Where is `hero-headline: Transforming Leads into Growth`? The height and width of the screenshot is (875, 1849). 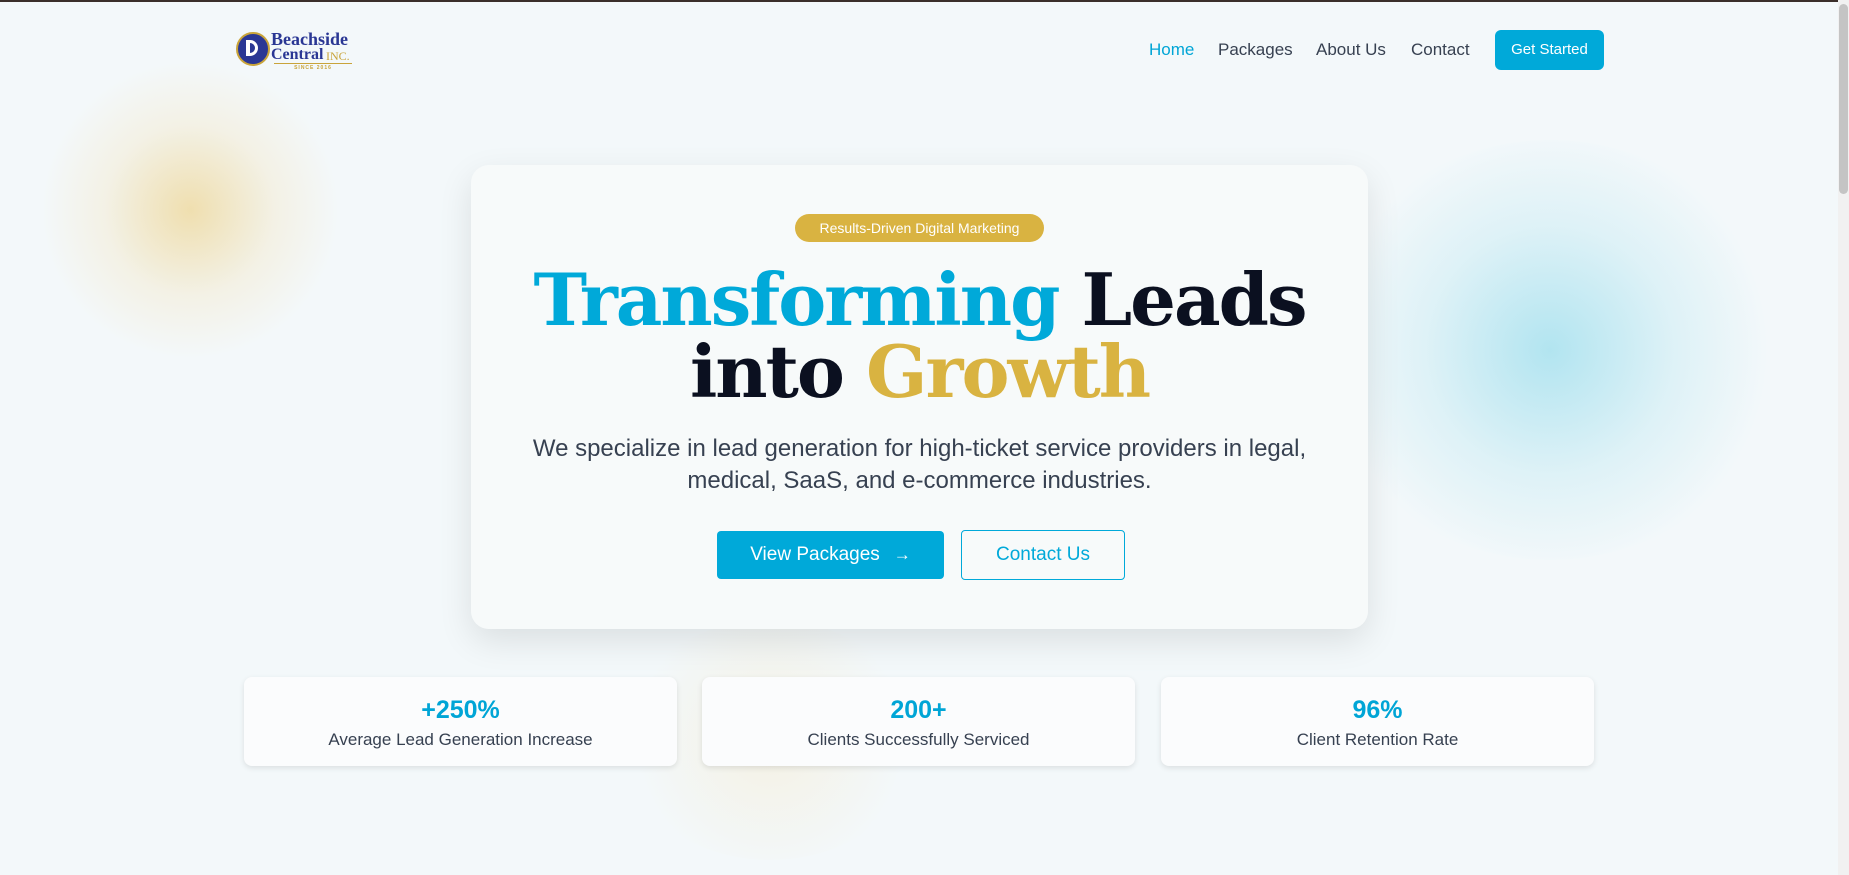
hero-headline: Transforming Leads into Growth is located at coordinates (919, 336).